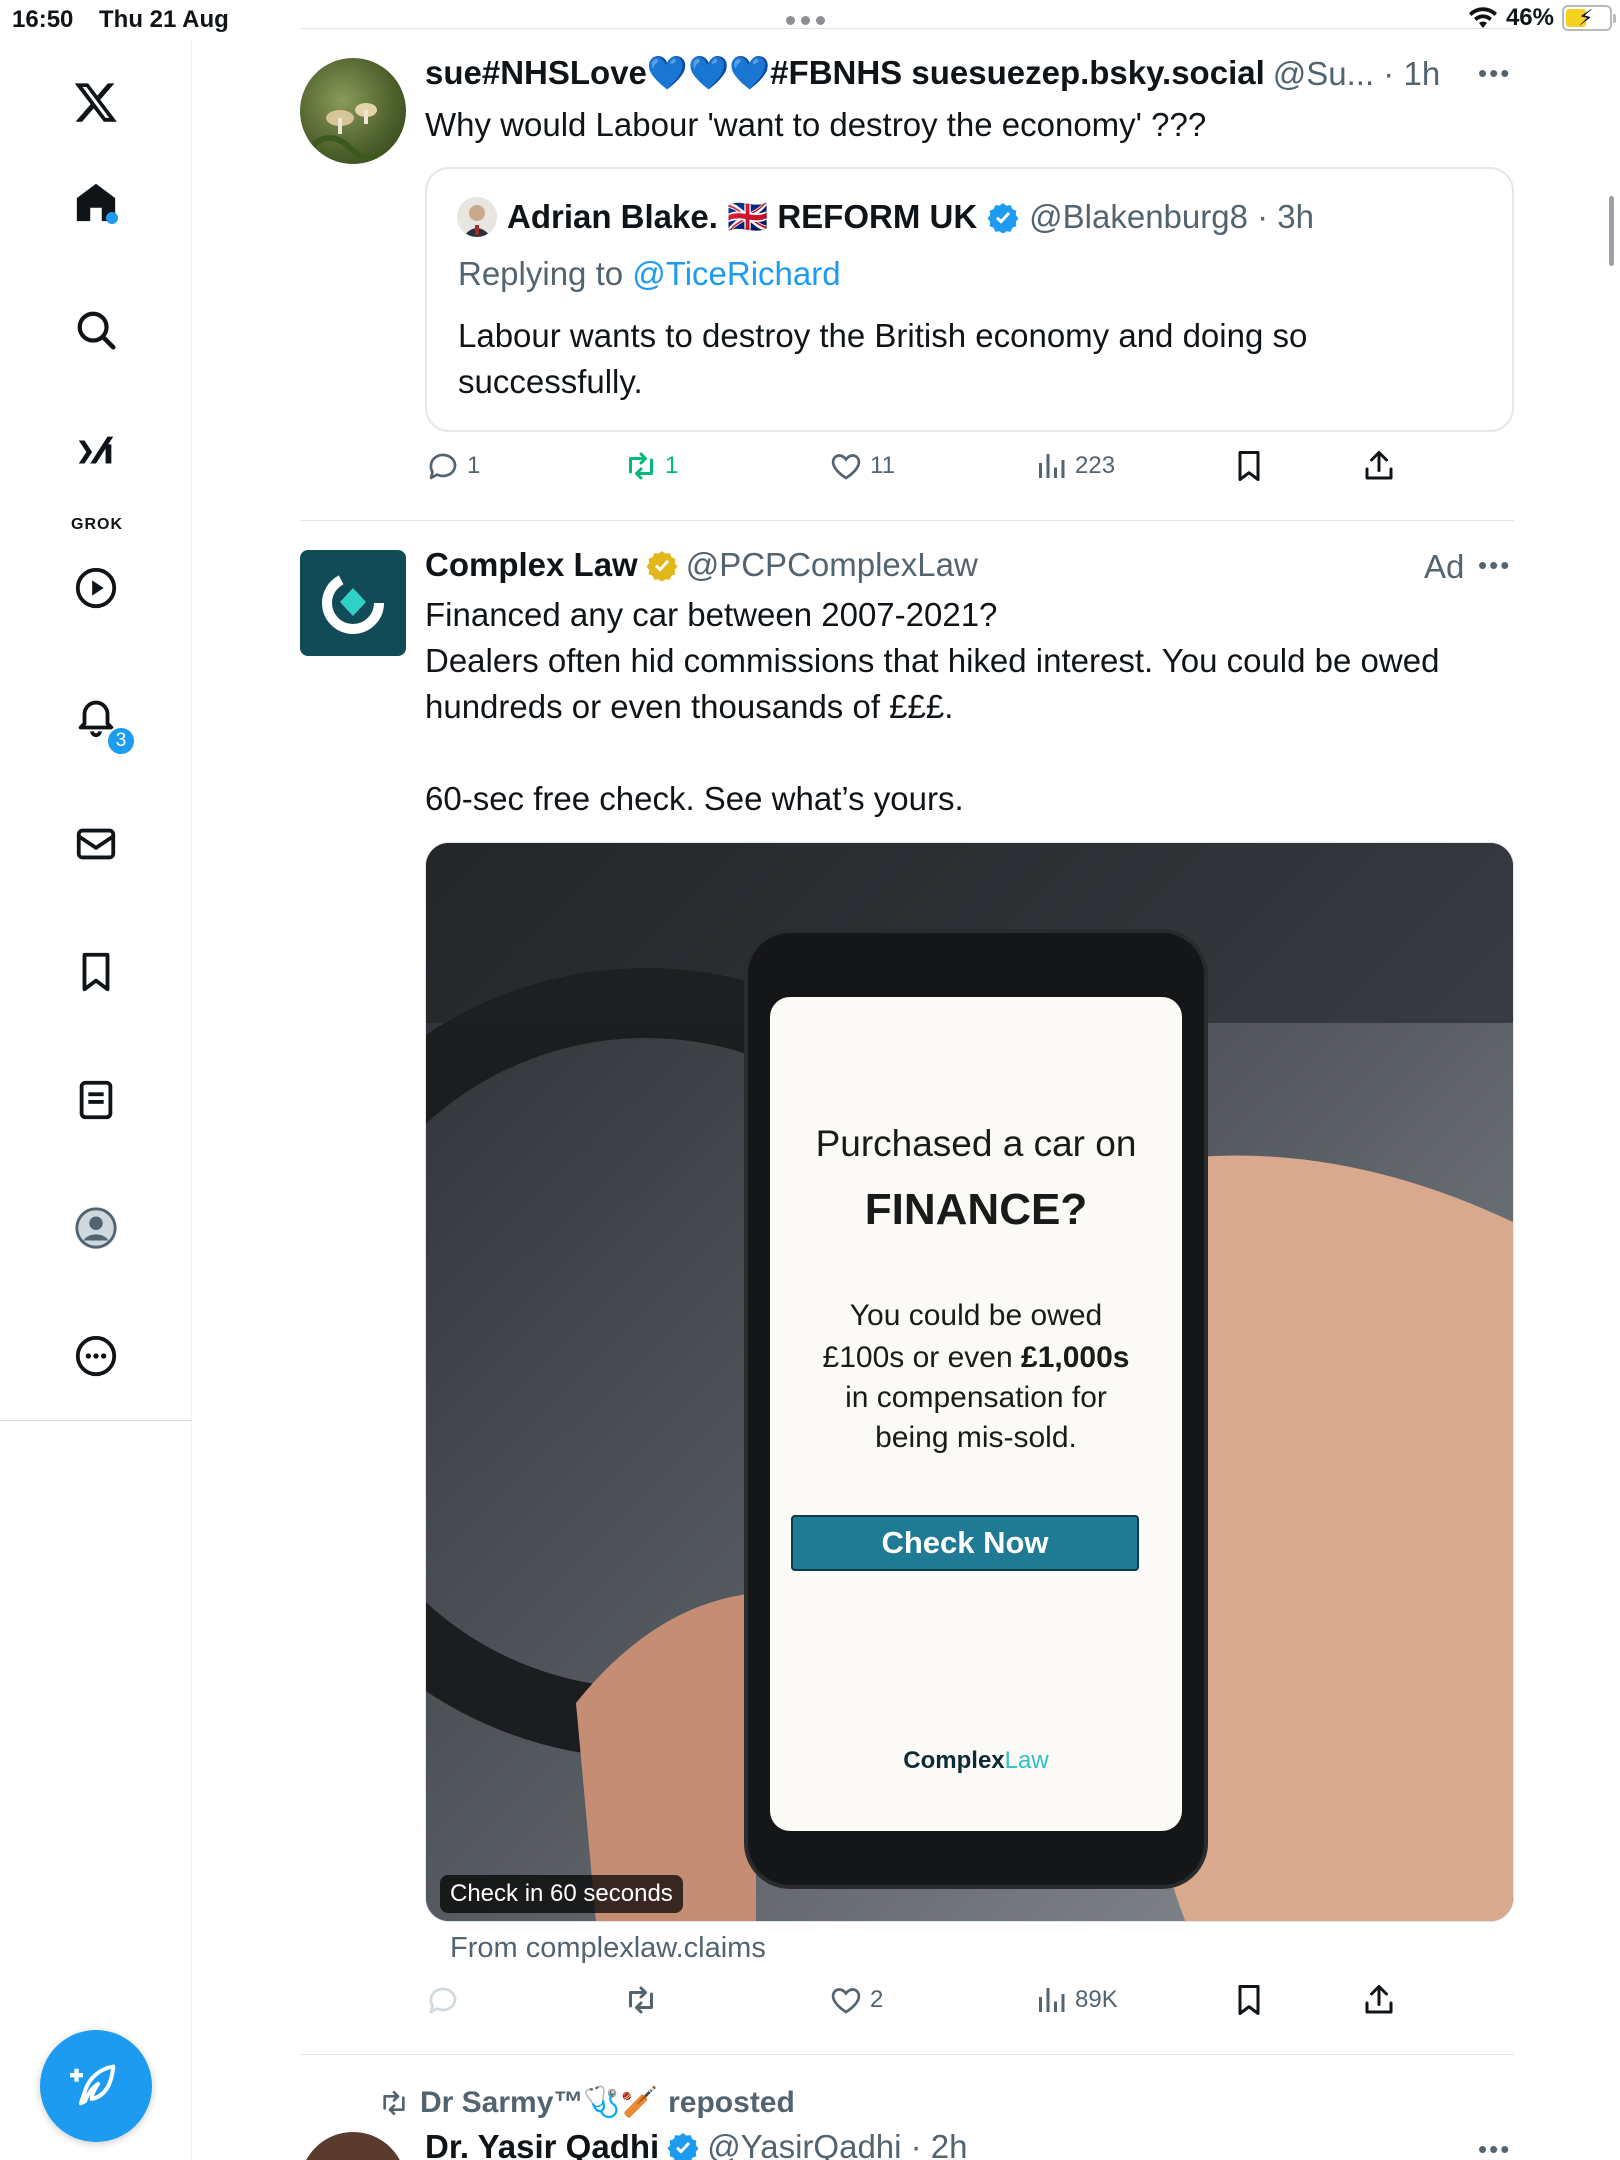 The width and height of the screenshot is (1620, 2160). I want to click on repost-context: Dr Sarmy™🩺🏏 reposted, so click(586, 2102).